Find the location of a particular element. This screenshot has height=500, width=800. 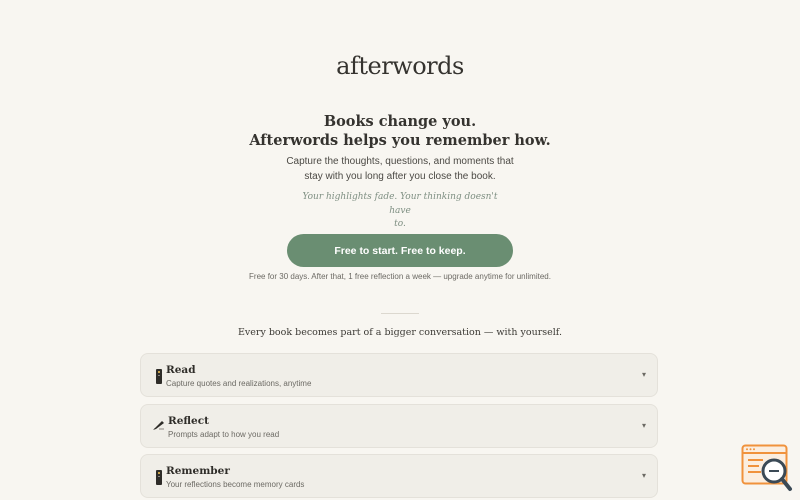

section-divider is located at coordinates (400, 313).